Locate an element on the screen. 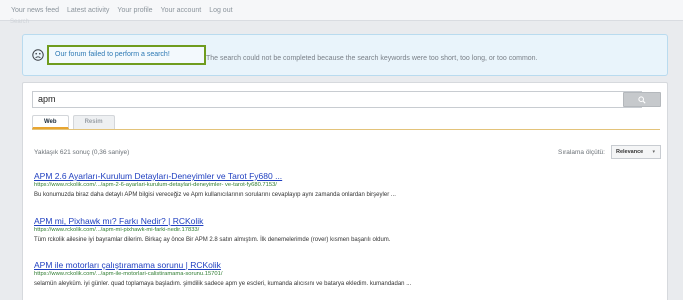 The image size is (683, 300). sort-select: Relevance ▾ is located at coordinates (636, 152).